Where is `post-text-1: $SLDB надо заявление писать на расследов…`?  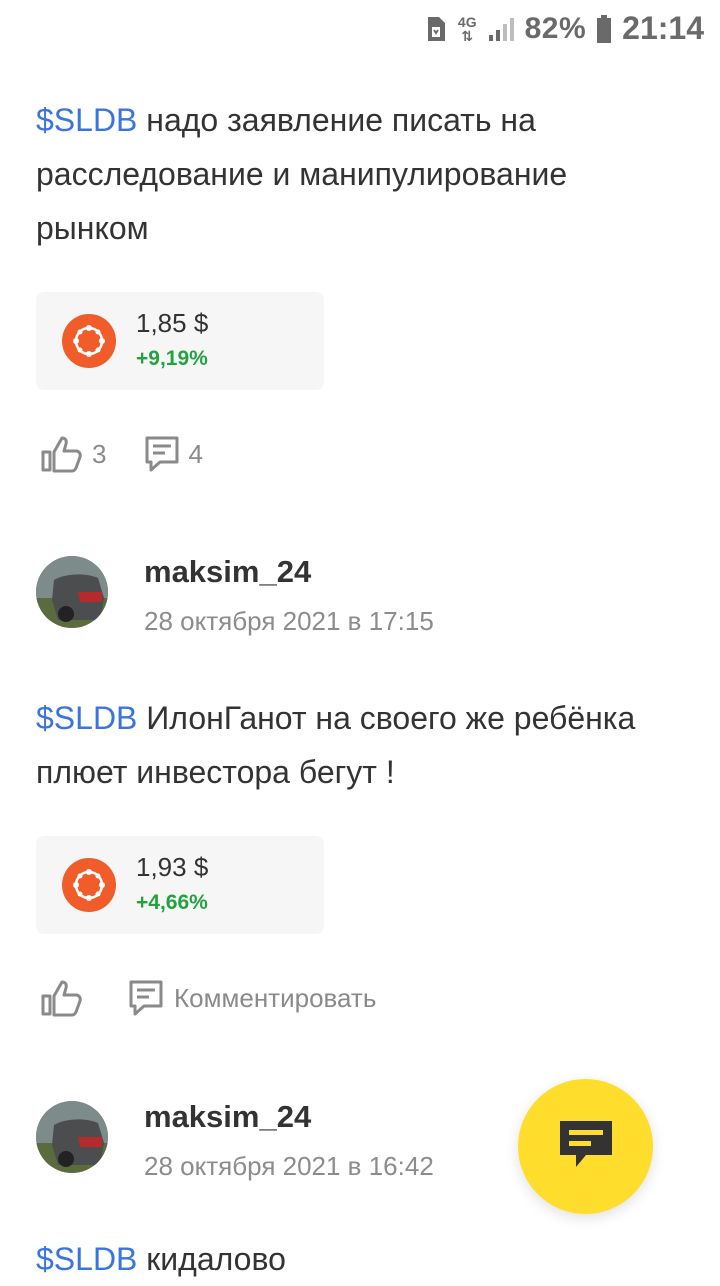
post-text-1: $SLDB надо заявление писать на расследов… is located at coordinates (361, 174).